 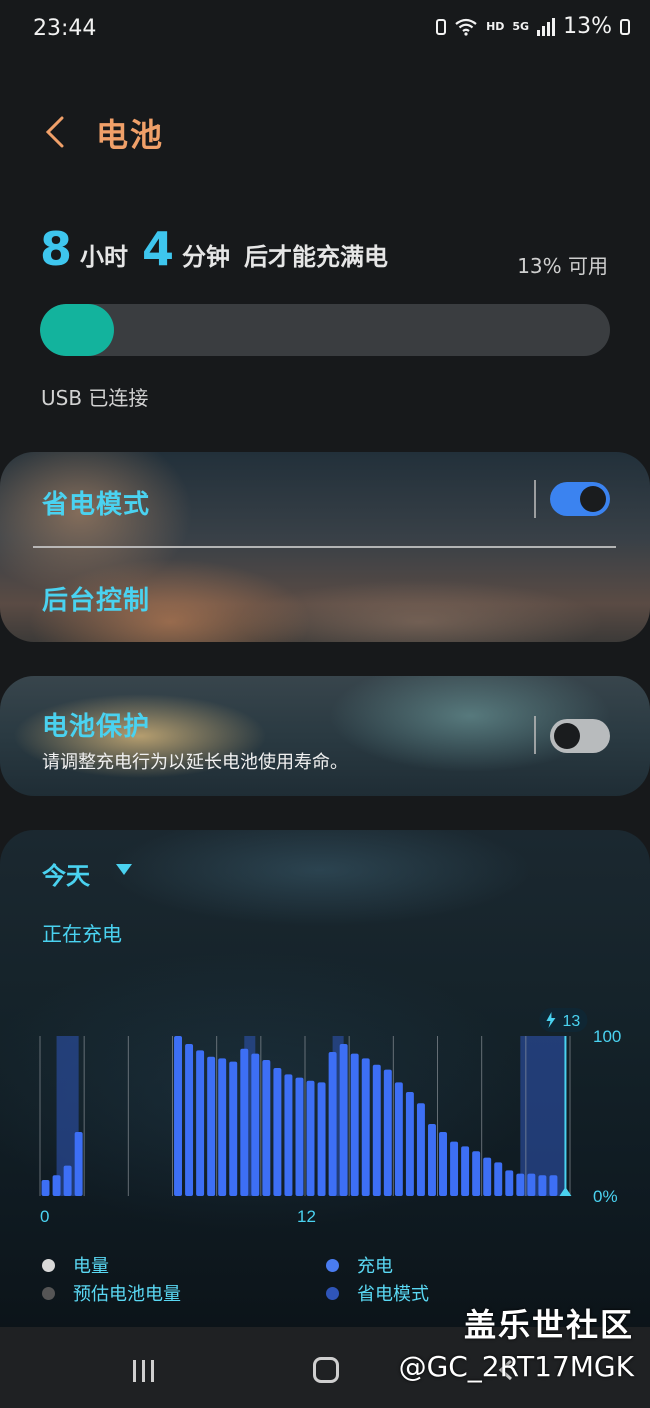 What do you see at coordinates (441, 26) in the screenshot?
I see `notification-icon` at bounding box center [441, 26].